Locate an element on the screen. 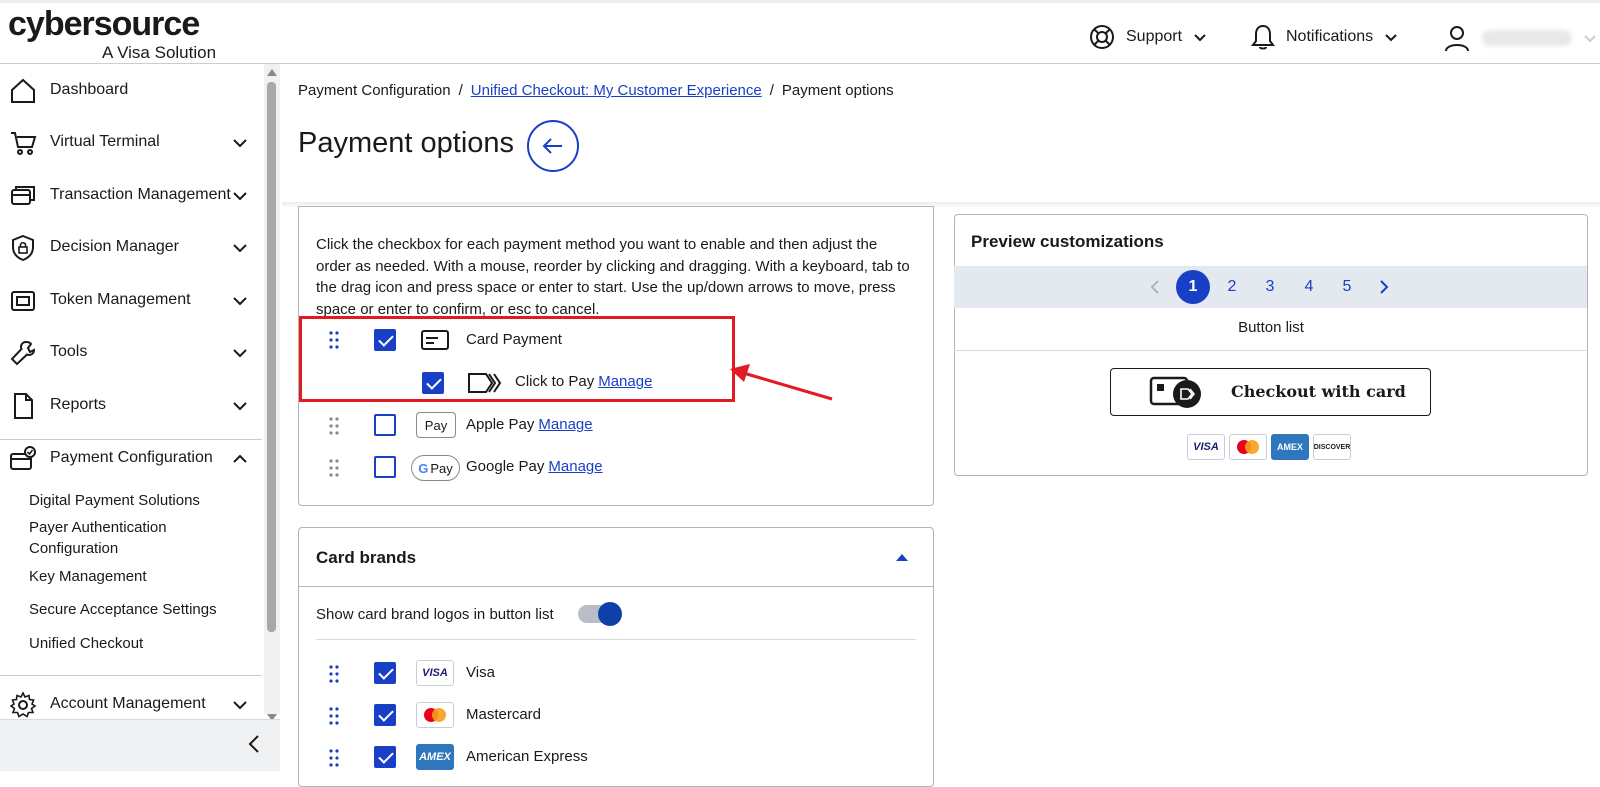  sidebar-item-transaction-management: Transaction Management is located at coordinates (131, 195).